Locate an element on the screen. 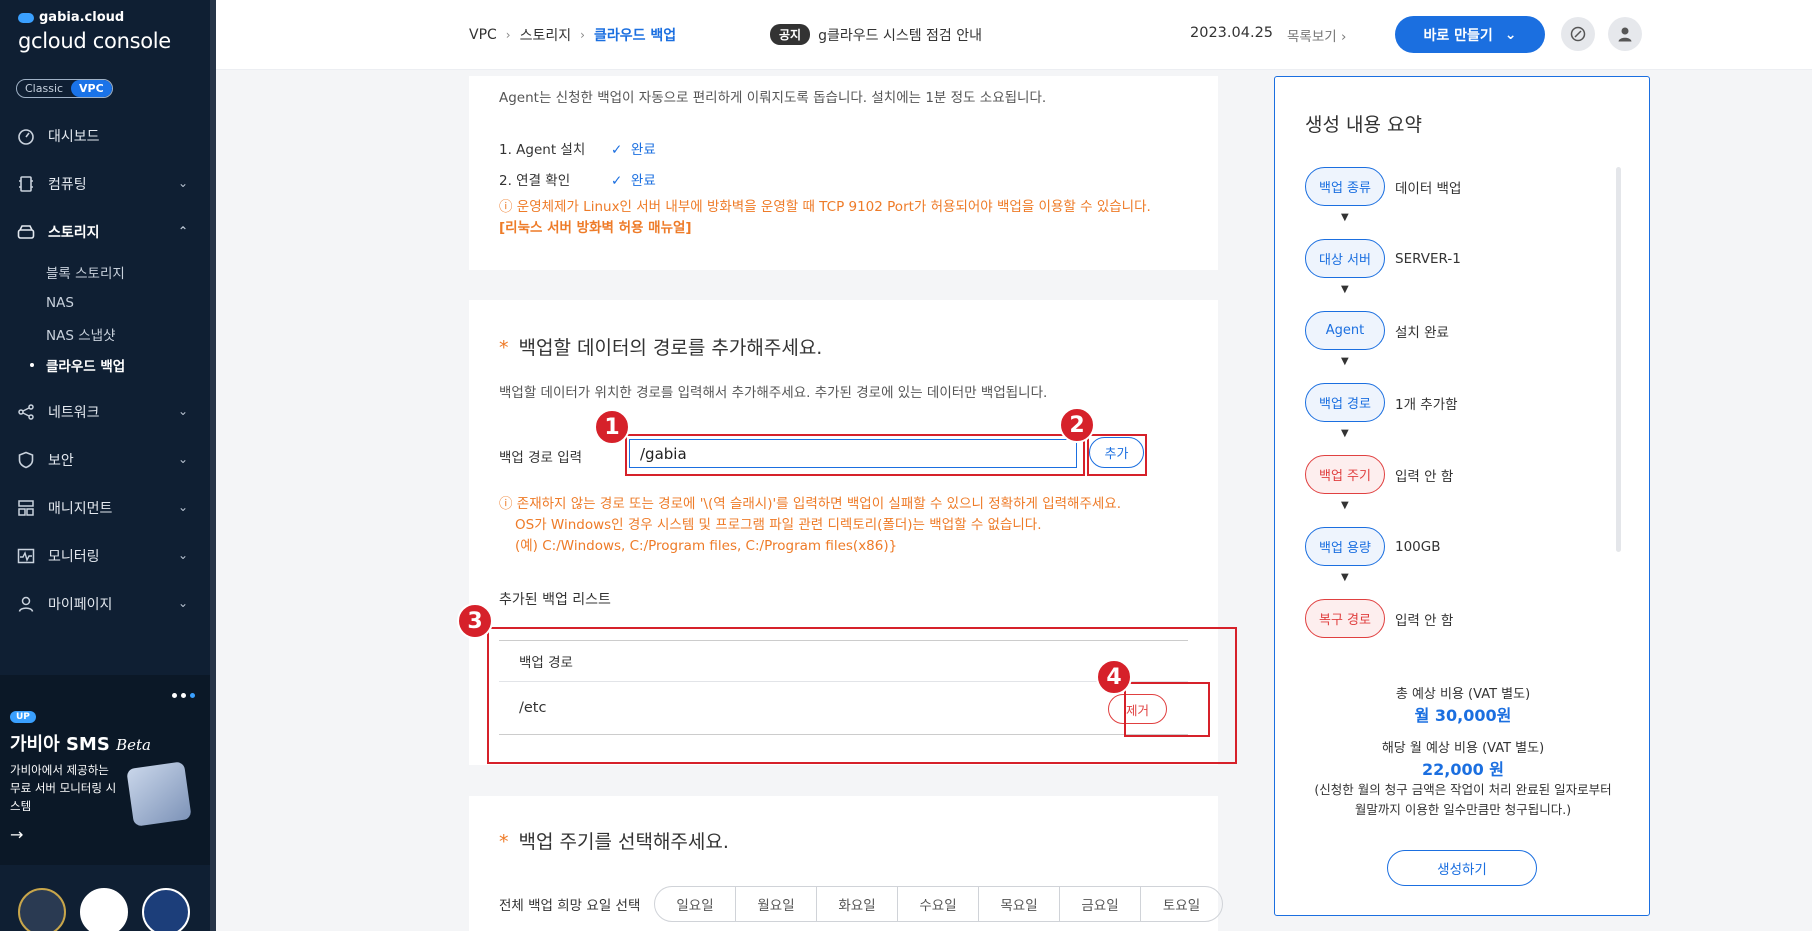 The image size is (1812, 931). certification-badges is located at coordinates (104, 909).